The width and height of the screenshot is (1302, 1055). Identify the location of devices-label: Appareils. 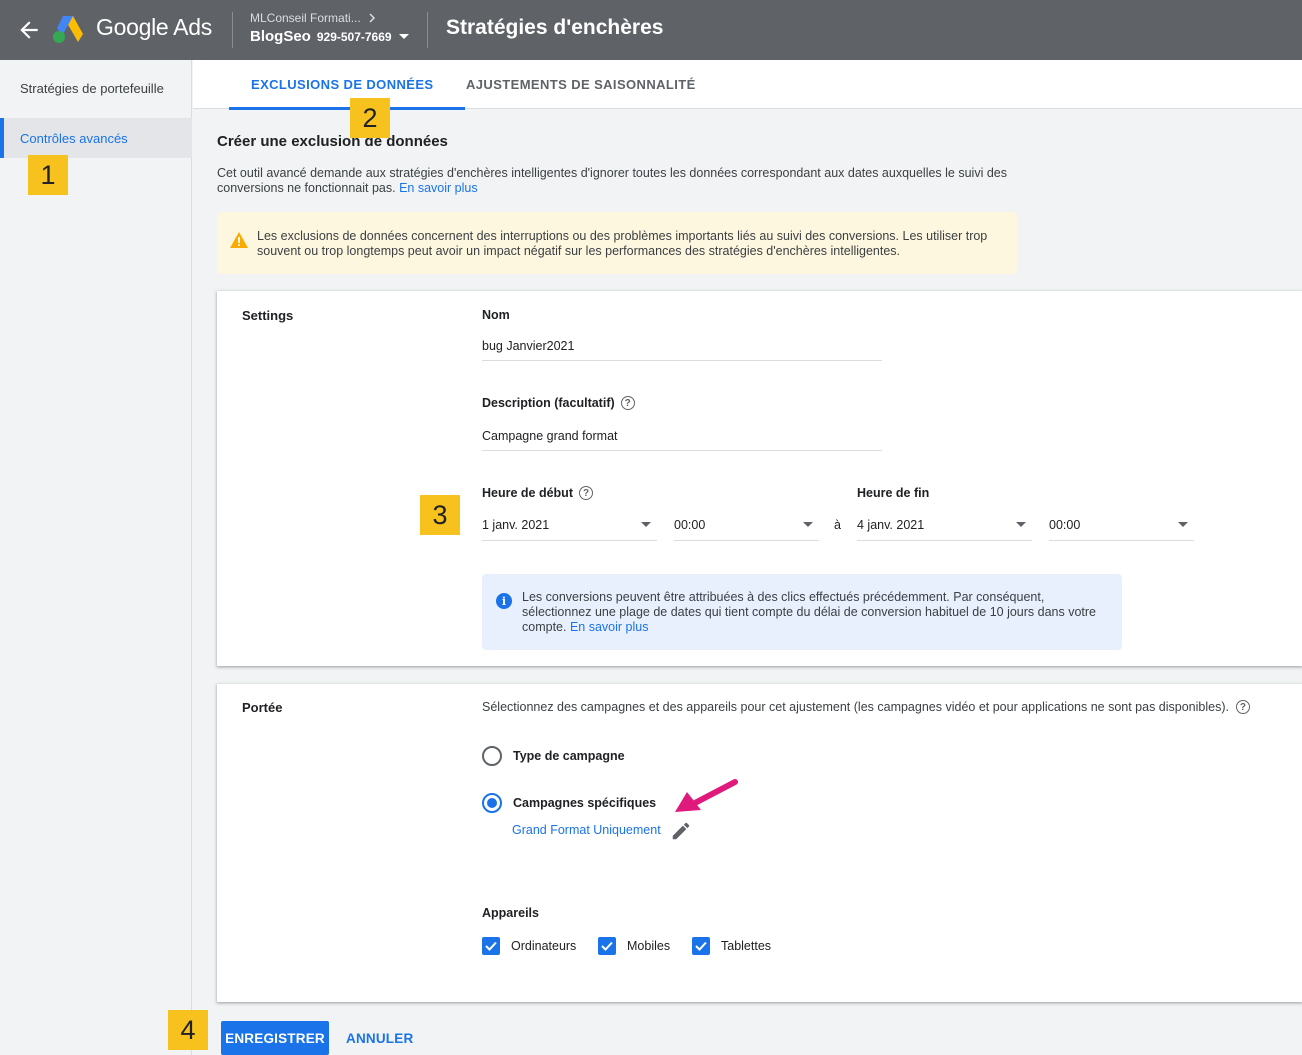
(510, 913).